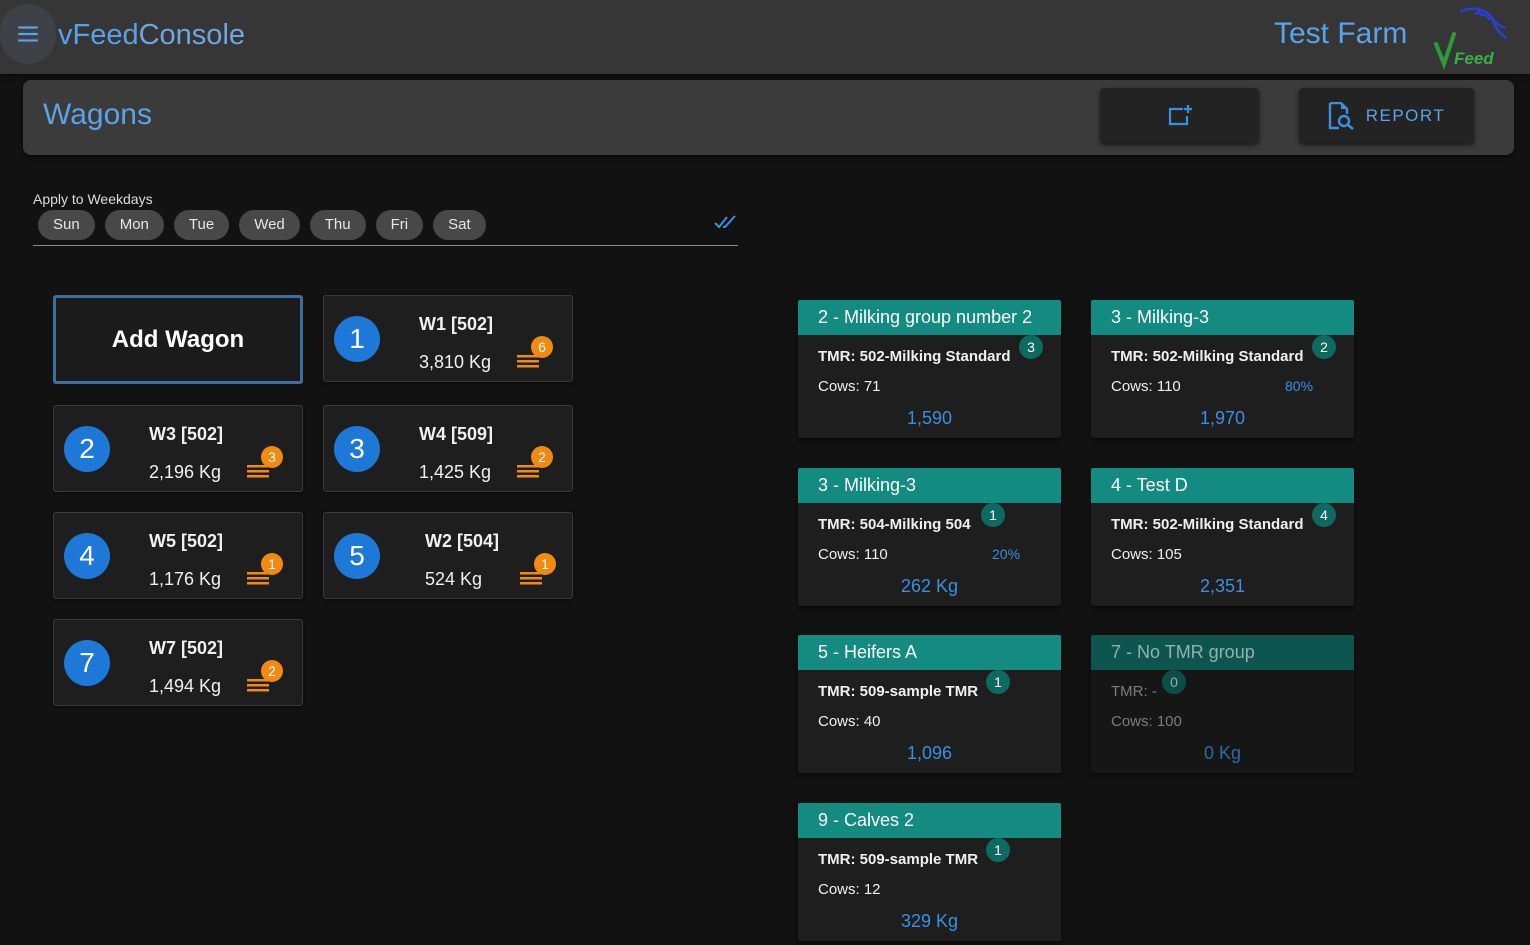 The height and width of the screenshot is (945, 1530). Describe the element at coordinates (93, 199) in the screenshot. I see `weekdays-label: Apply to Weekdays` at that location.